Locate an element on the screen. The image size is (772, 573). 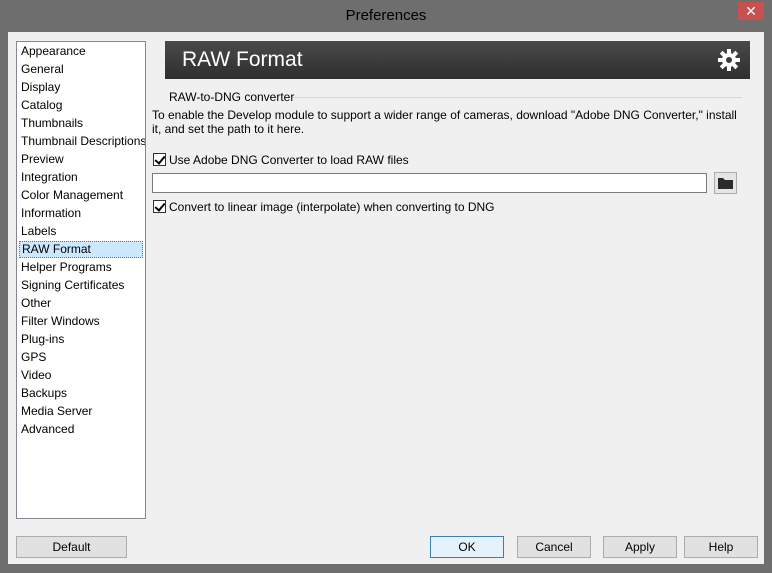
linear-image-checkbox is located at coordinates (159, 206).